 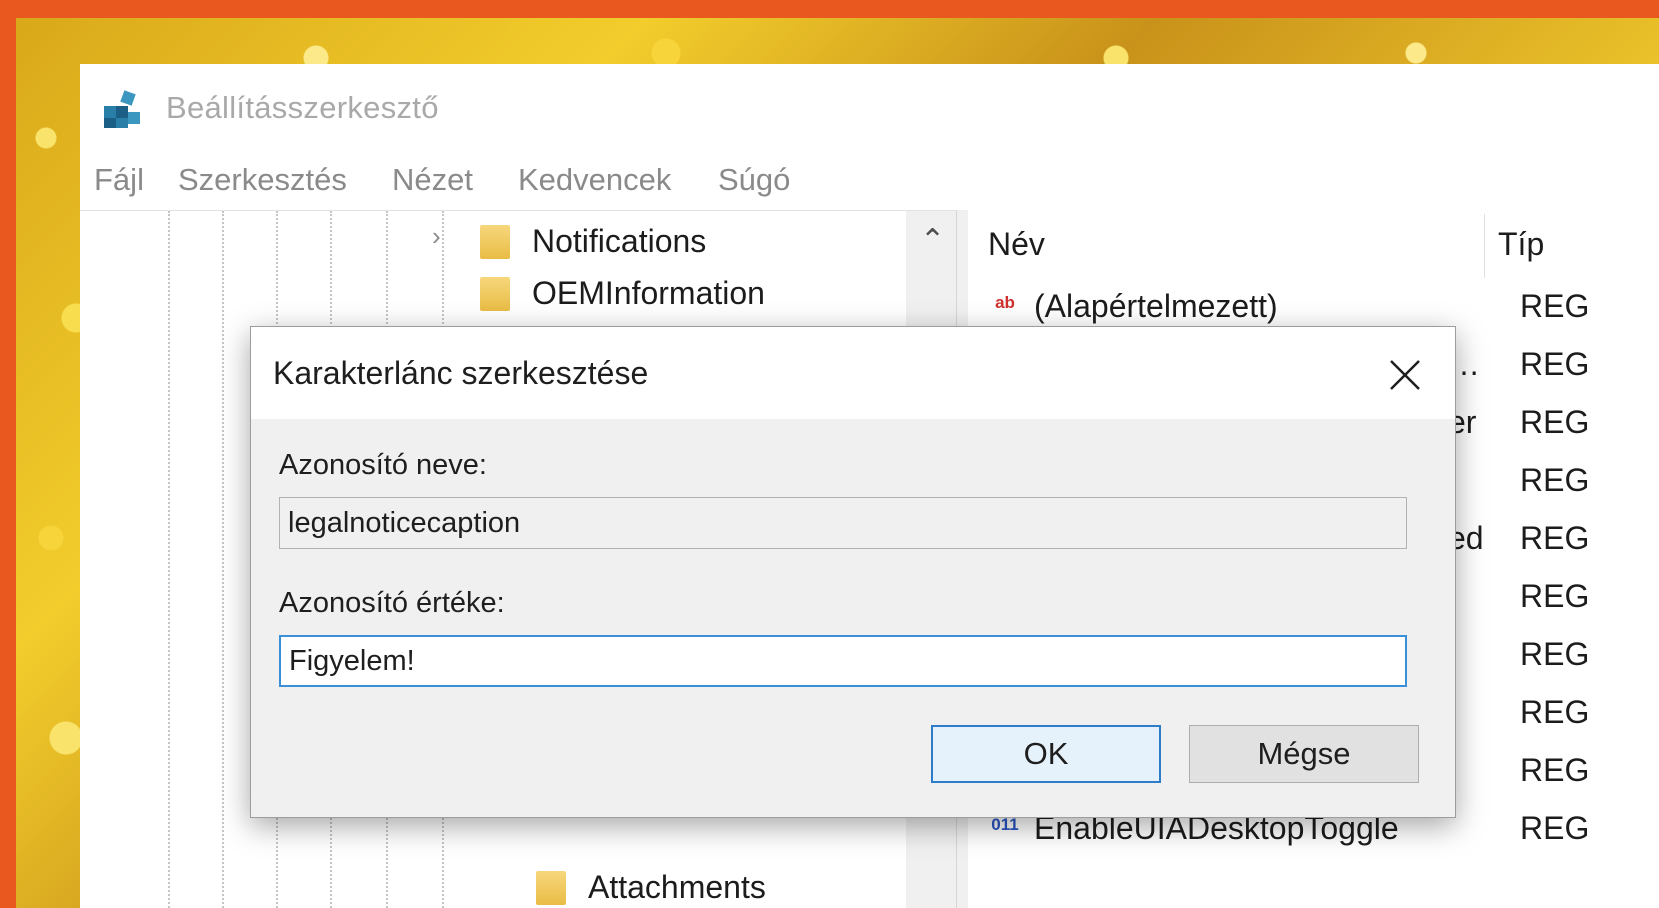 What do you see at coordinates (648, 293) in the screenshot?
I see `tree-item-oeminformation: OEMInformation` at bounding box center [648, 293].